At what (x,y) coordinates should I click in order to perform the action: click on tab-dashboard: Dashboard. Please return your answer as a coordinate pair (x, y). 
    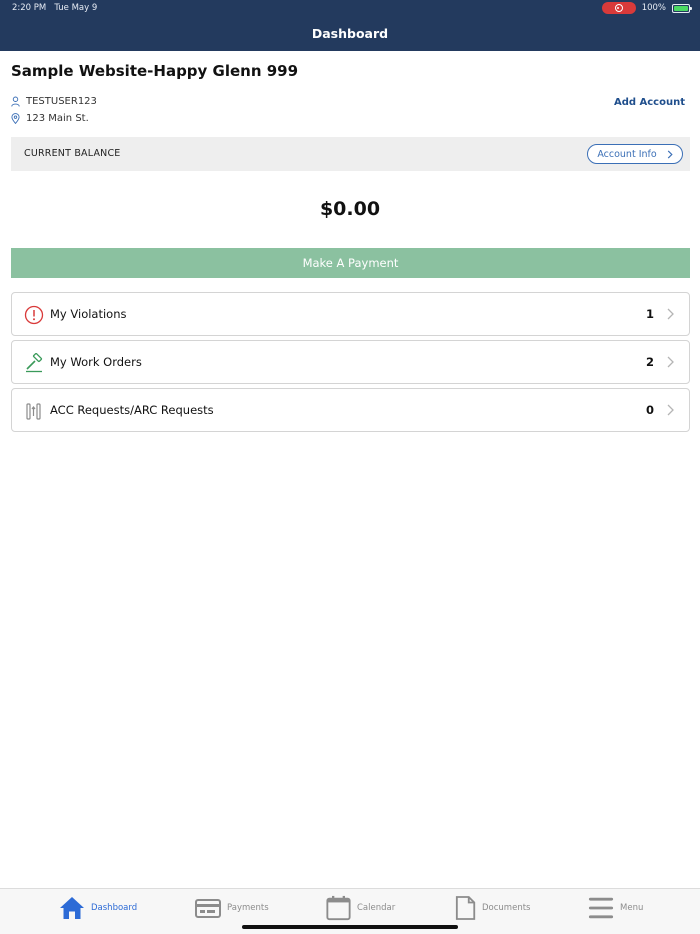
    Looking at the image, I should click on (97, 908).